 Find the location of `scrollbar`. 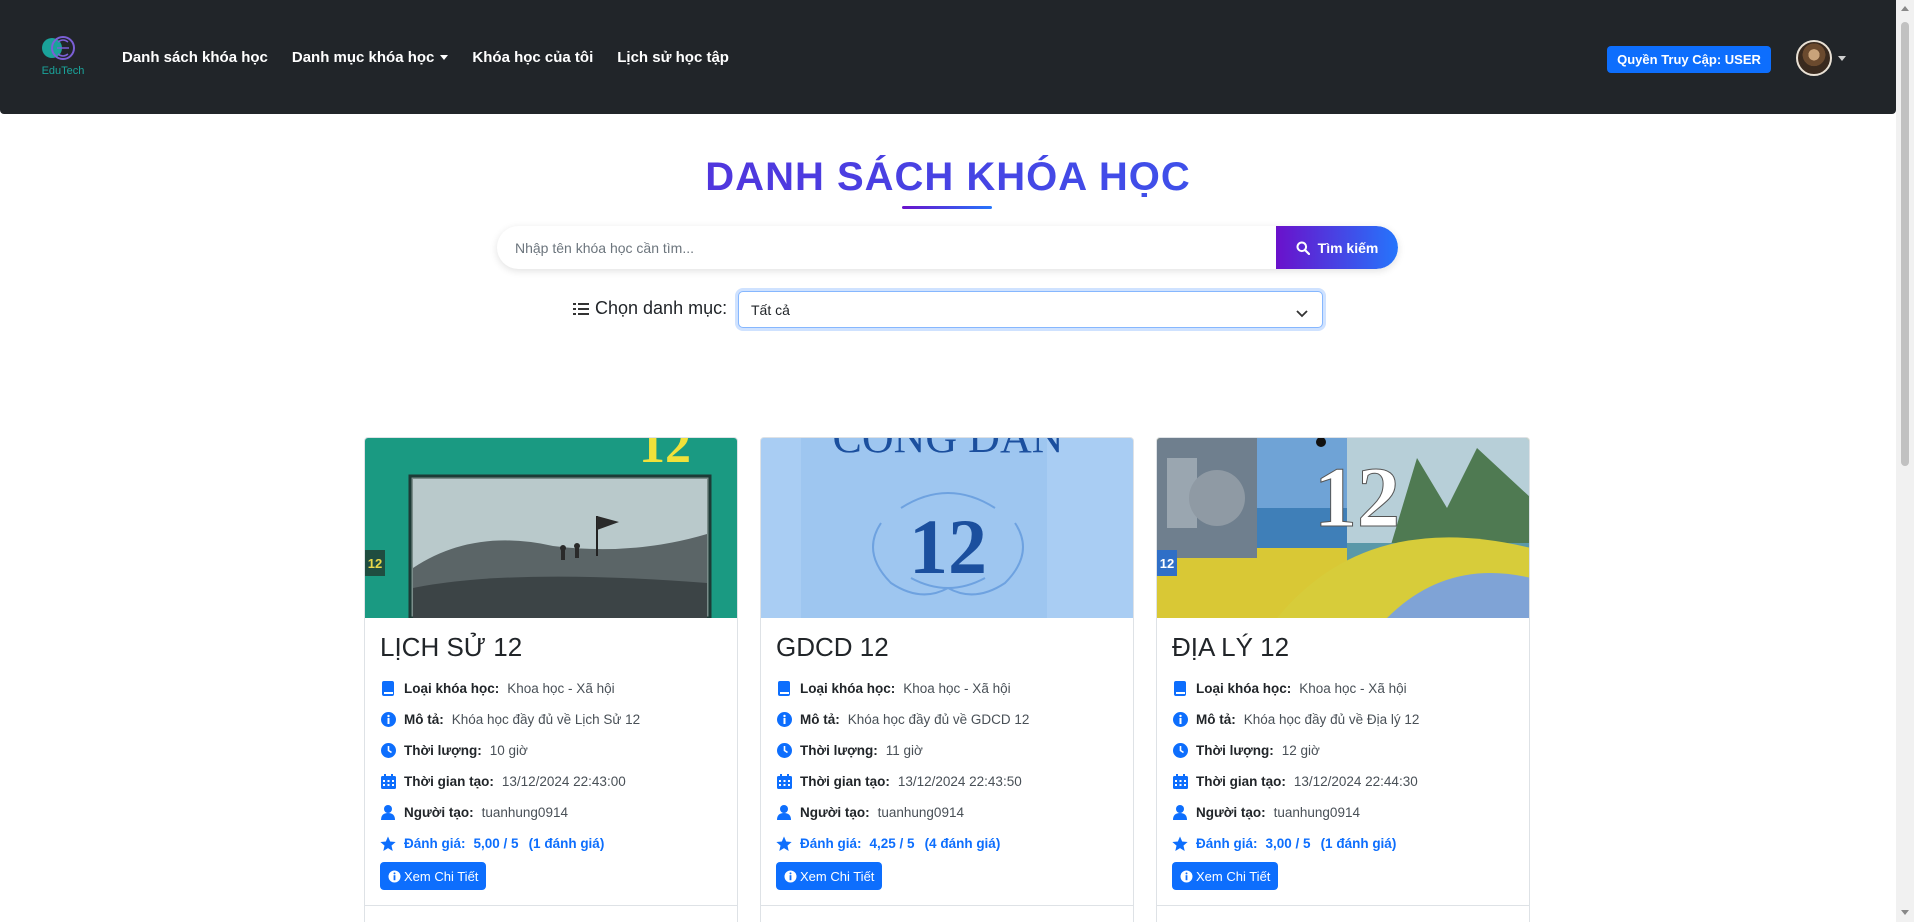

scrollbar is located at coordinates (1905, 461).